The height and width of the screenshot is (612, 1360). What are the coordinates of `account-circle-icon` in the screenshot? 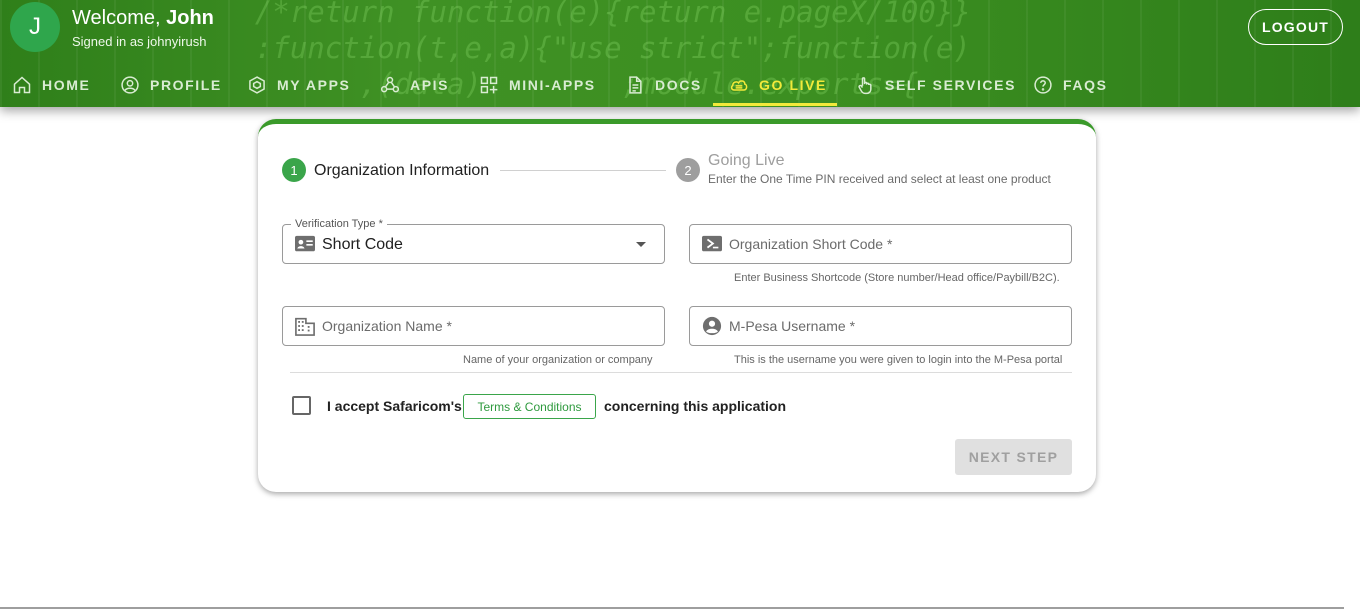 It's located at (712, 326).